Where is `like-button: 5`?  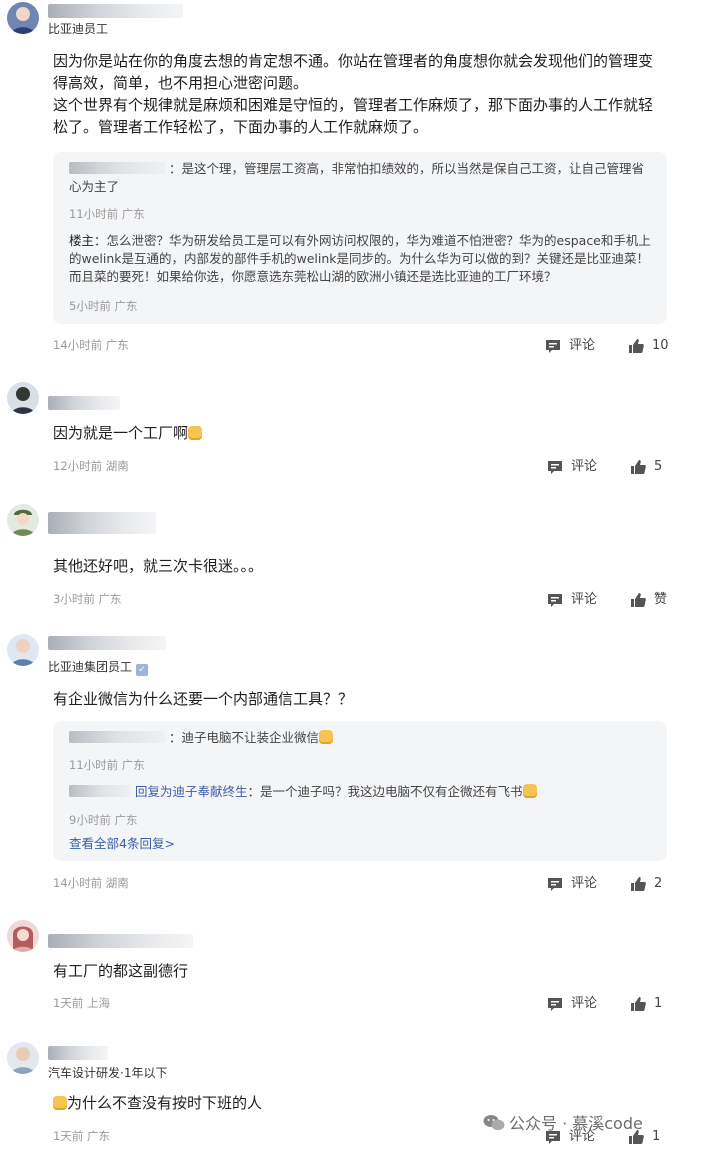
like-button: 5 is located at coordinates (650, 467).